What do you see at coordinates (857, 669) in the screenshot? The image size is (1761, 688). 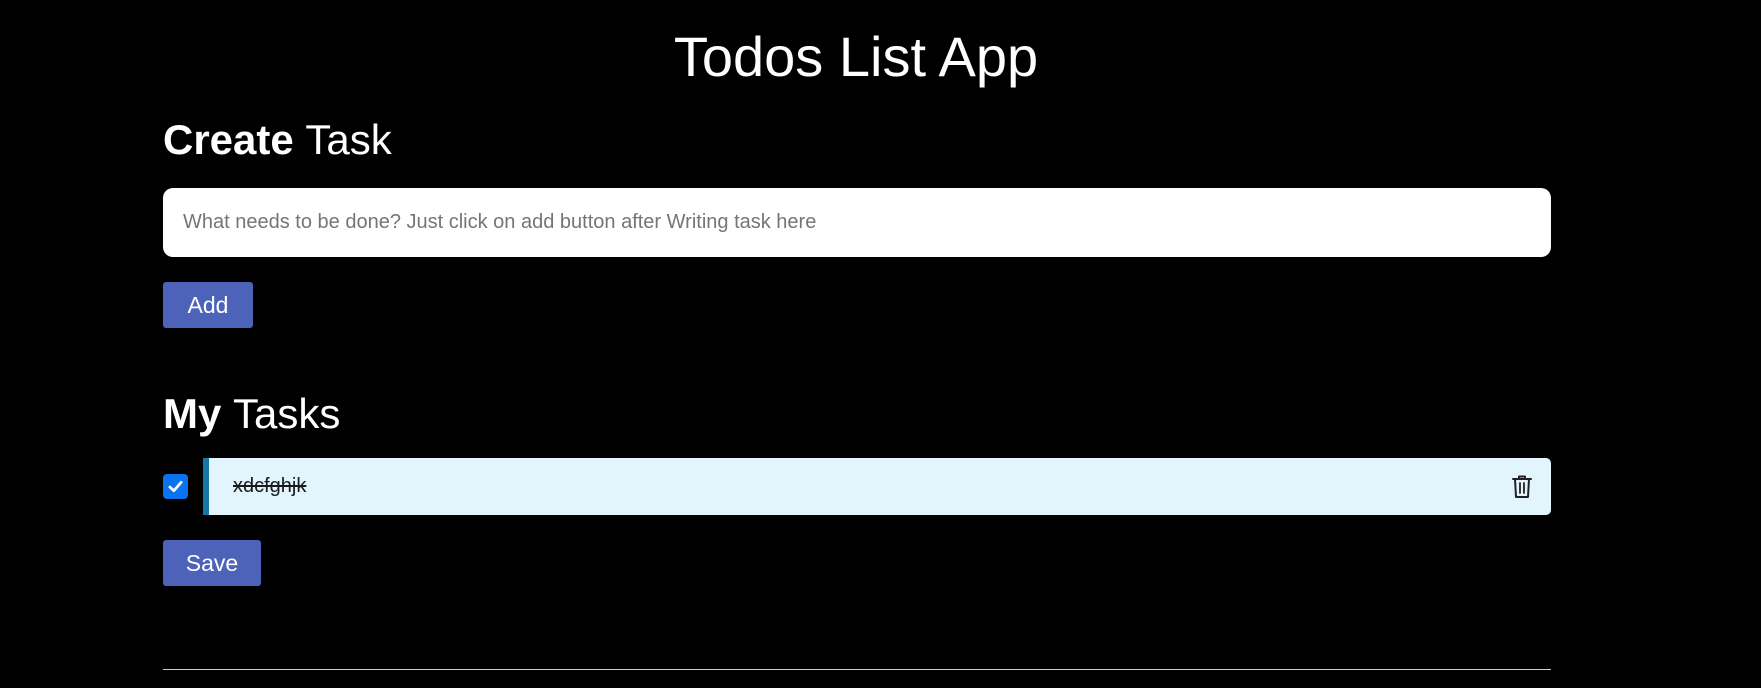 I see `divider` at bounding box center [857, 669].